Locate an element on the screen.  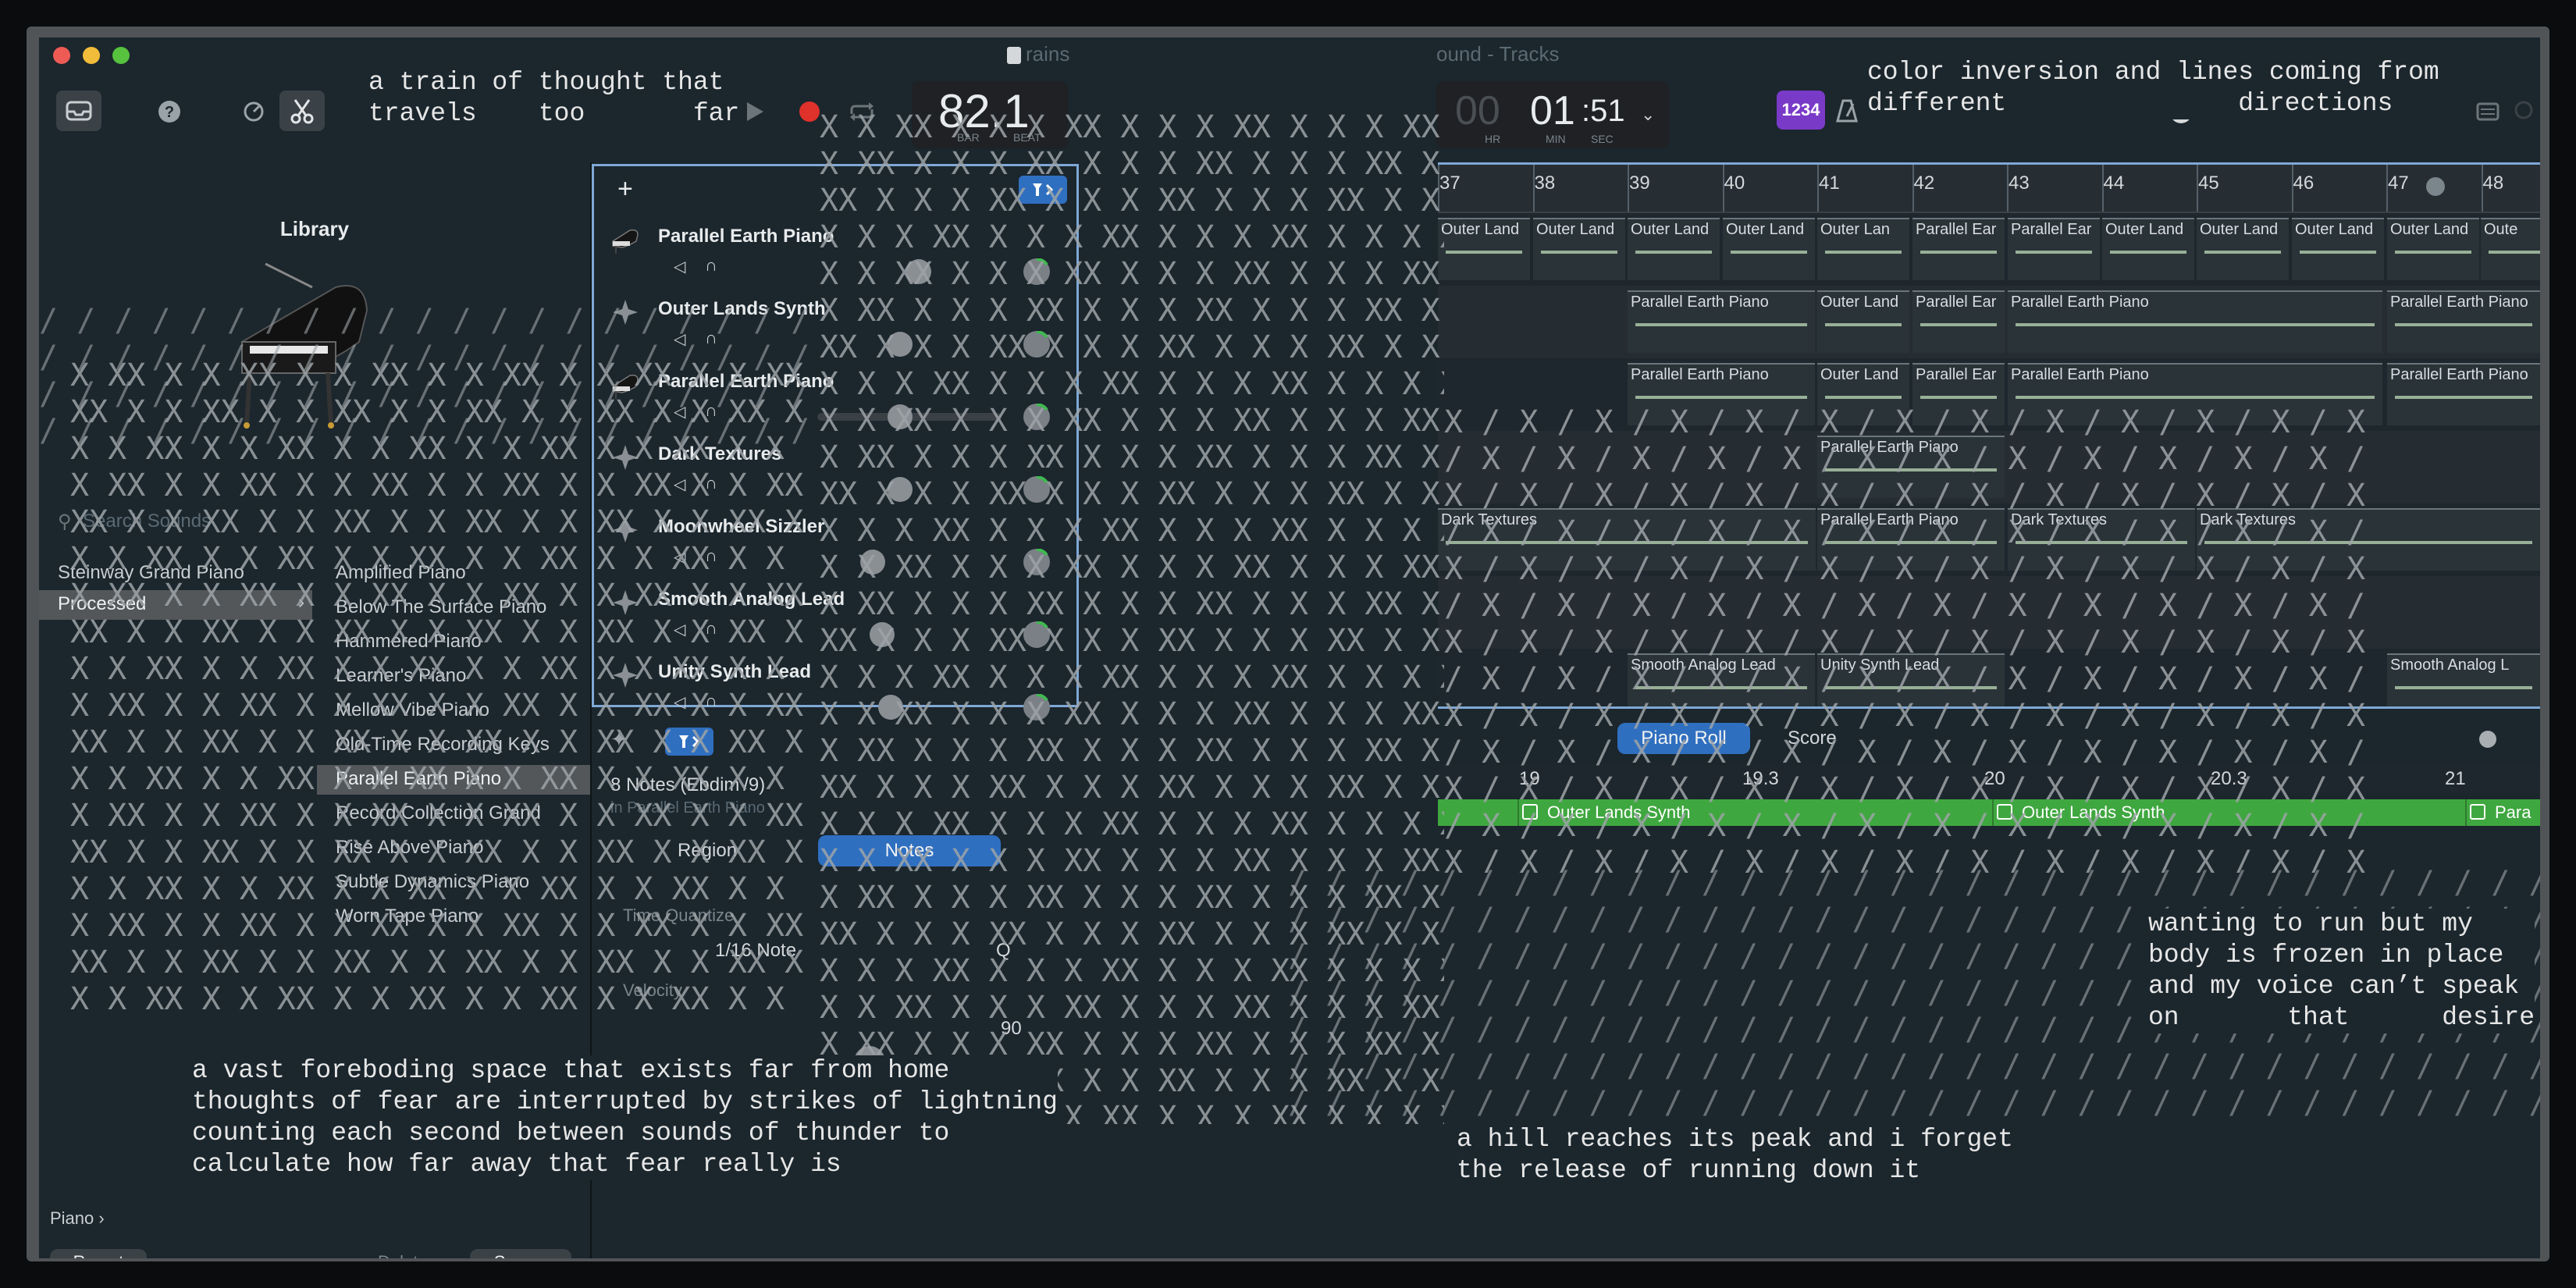
tab-piano-roll: Piano Roll is located at coordinates (1683, 738).